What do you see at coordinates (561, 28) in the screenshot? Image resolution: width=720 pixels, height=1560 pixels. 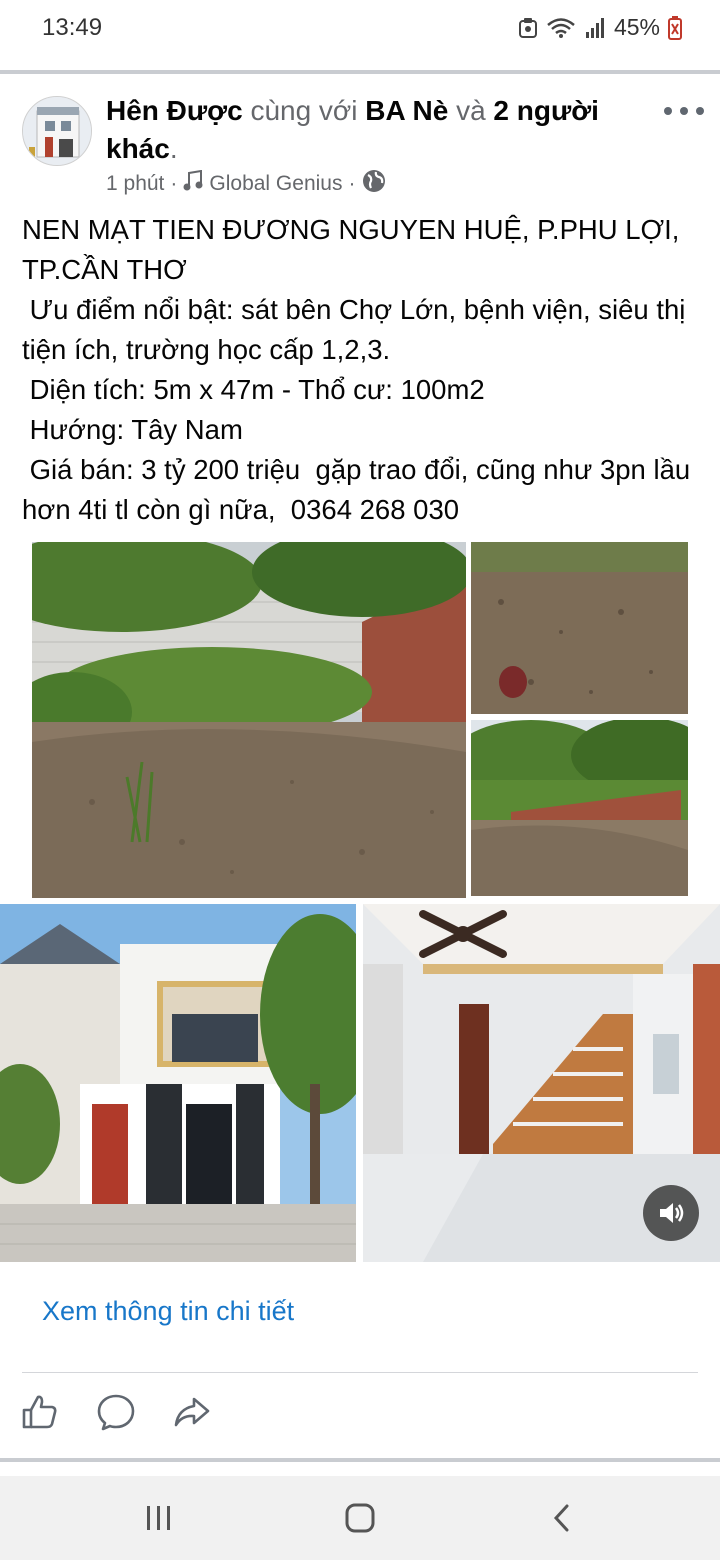 I see `wifi-icon` at bounding box center [561, 28].